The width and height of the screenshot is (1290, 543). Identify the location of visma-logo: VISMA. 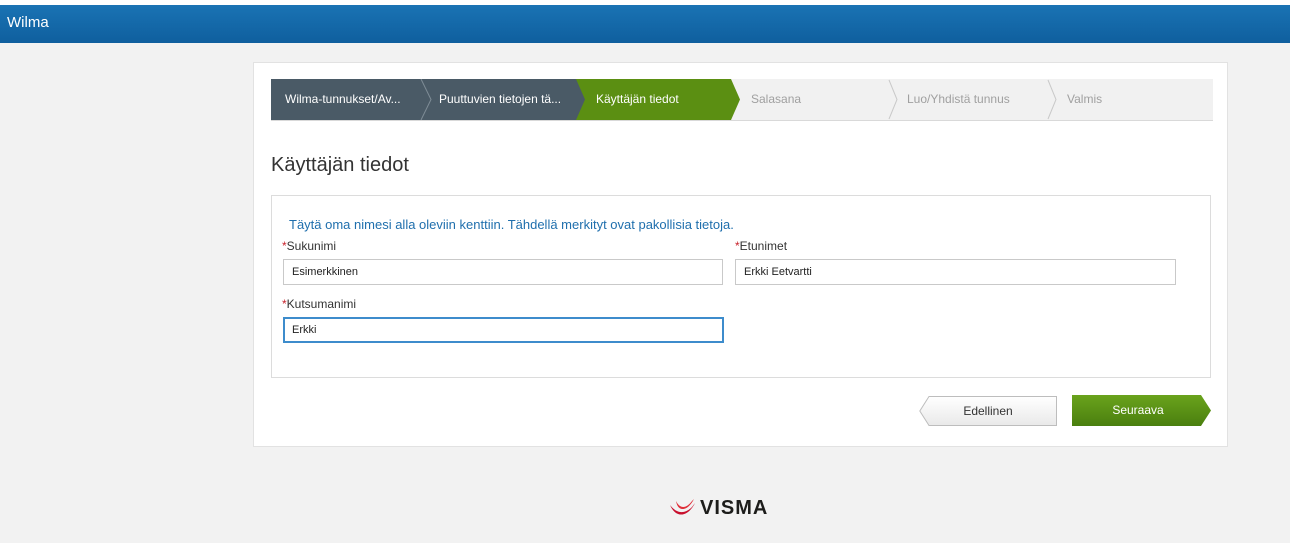
(733, 508).